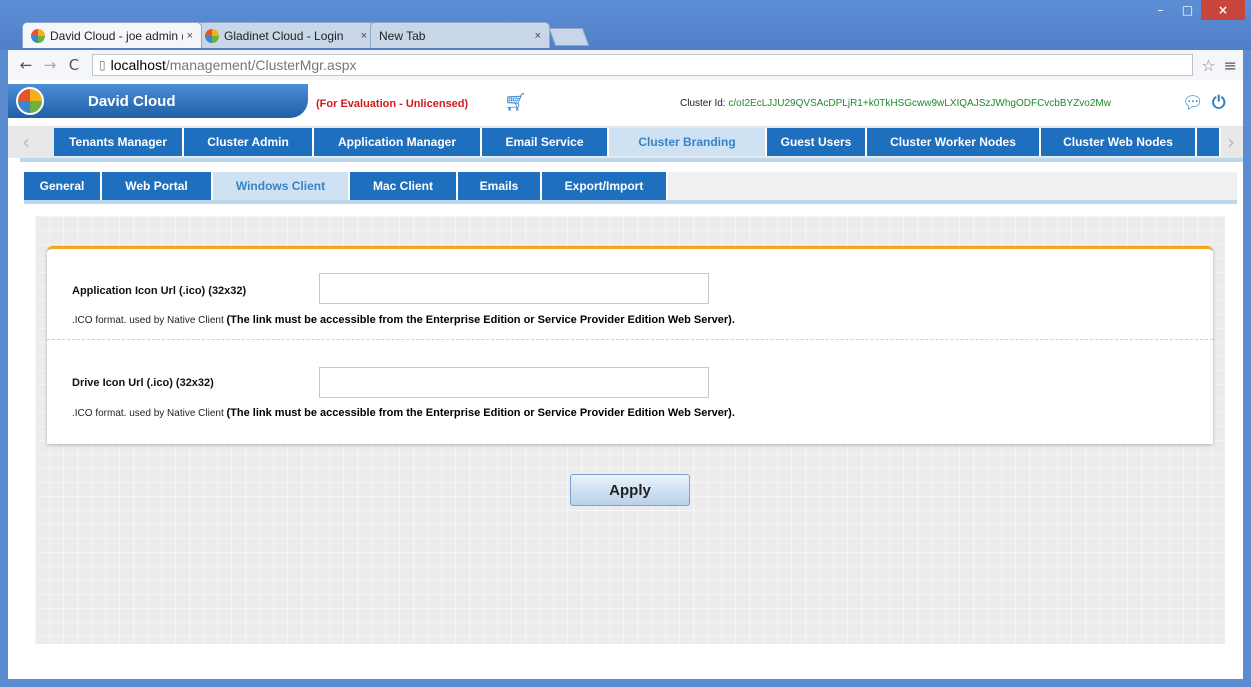 The image size is (1251, 687). What do you see at coordinates (514, 288) in the screenshot?
I see `app-icon-url-input` at bounding box center [514, 288].